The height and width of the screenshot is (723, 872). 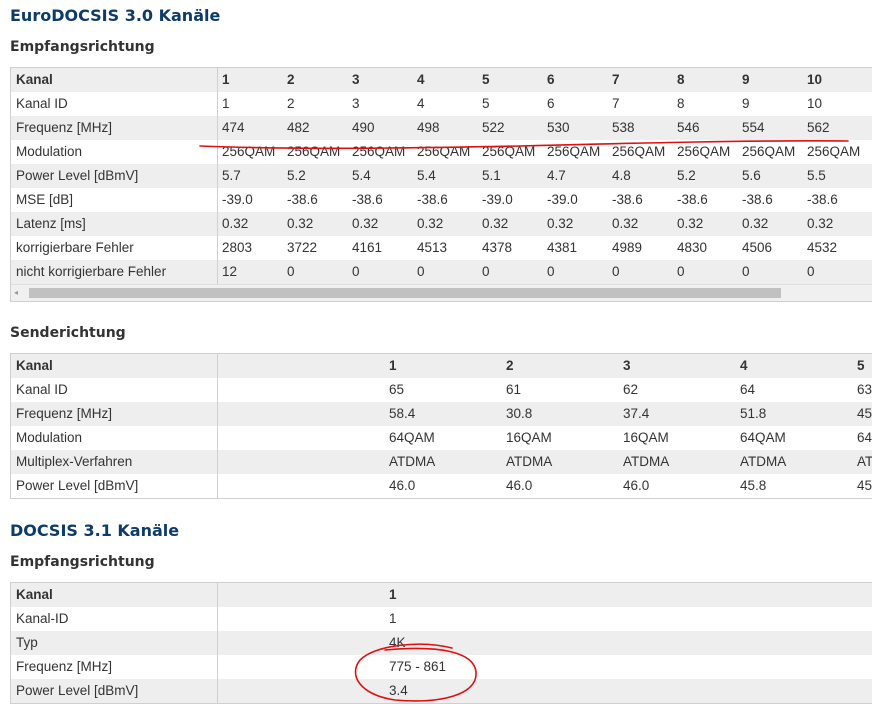 I want to click on table-cell: 12, so click(x=230, y=271).